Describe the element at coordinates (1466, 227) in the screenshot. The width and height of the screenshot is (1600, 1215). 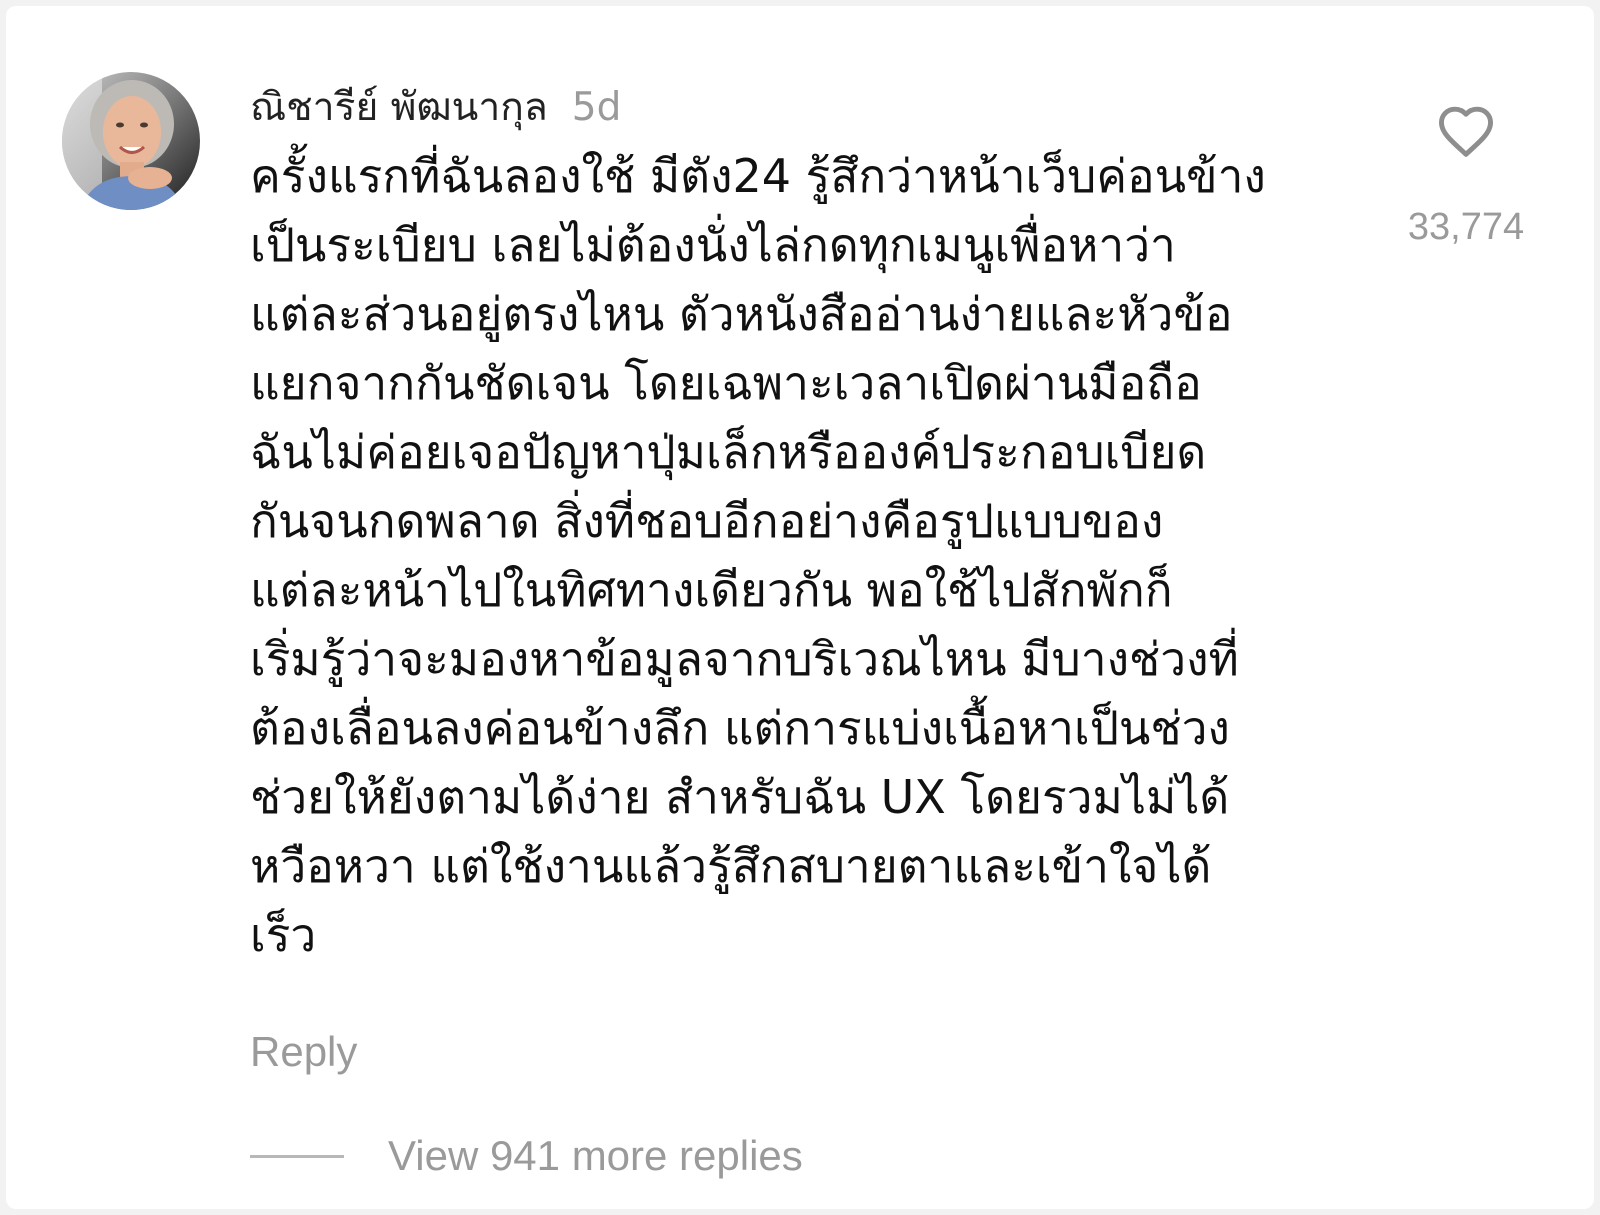
I see `like-count: 33,774` at that location.